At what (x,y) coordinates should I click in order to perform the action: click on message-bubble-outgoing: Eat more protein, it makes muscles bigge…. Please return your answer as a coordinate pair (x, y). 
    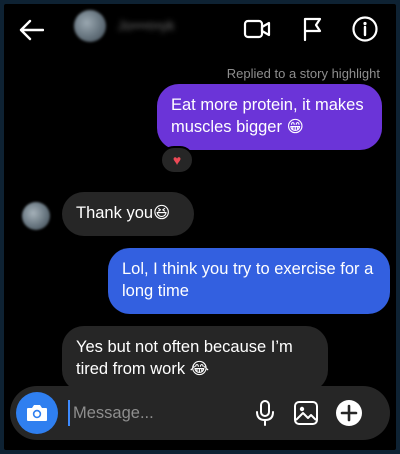
    Looking at the image, I should click on (269, 117).